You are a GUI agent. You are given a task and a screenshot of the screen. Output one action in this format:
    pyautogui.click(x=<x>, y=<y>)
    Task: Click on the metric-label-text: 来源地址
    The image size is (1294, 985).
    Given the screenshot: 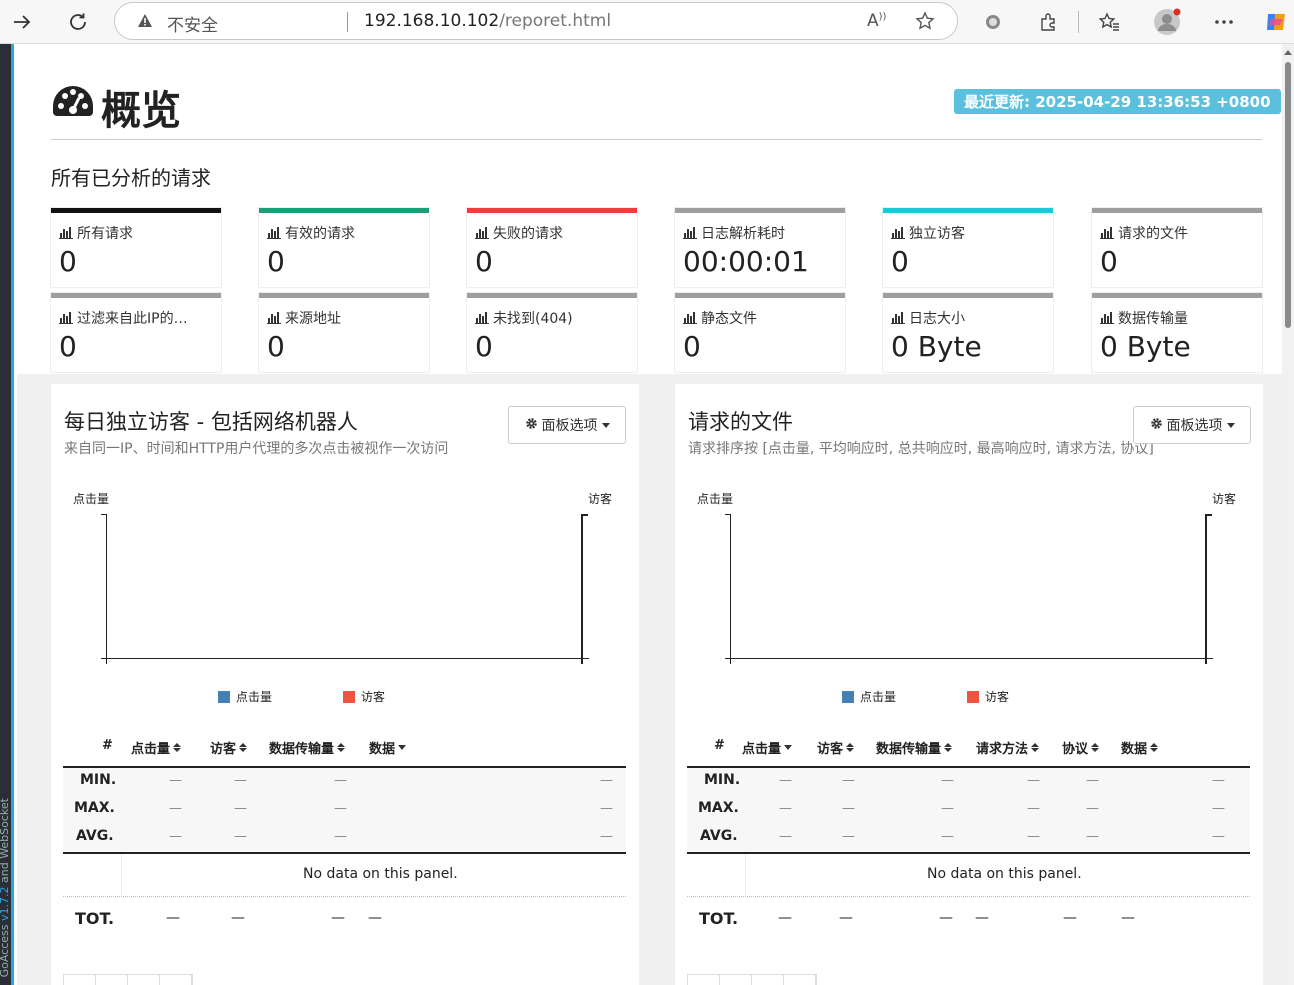 What is the action you would take?
    pyautogui.click(x=313, y=319)
    